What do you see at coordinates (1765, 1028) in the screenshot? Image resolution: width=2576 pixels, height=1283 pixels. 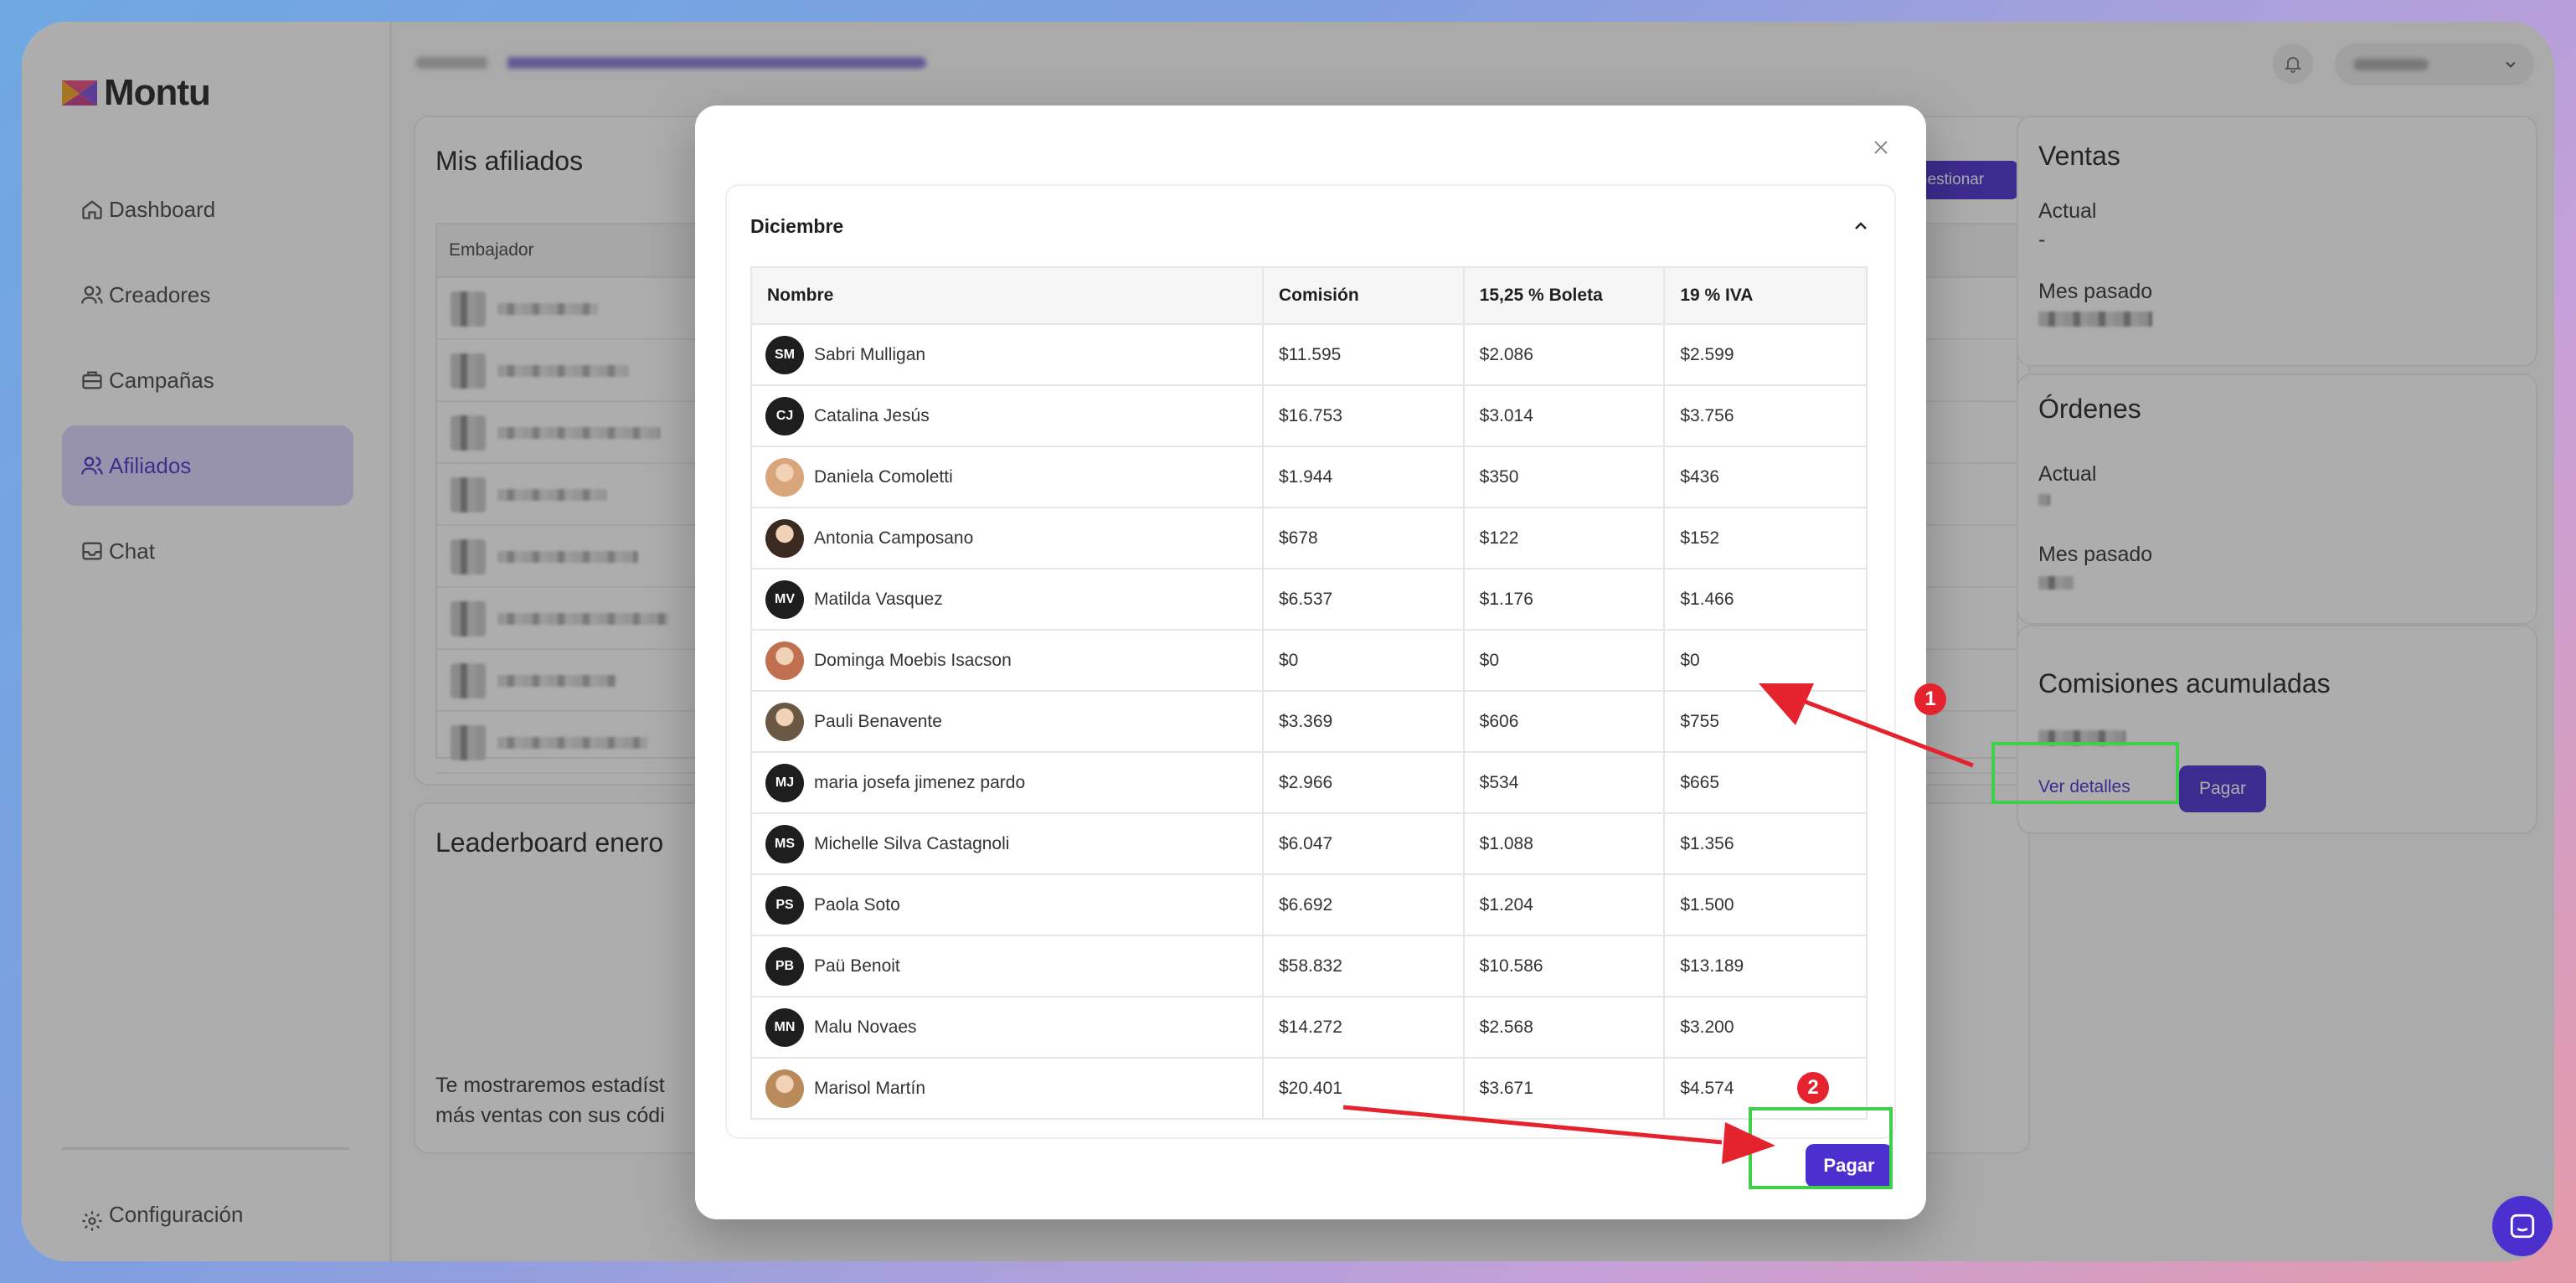 I see `cell-iva: $3.200` at bounding box center [1765, 1028].